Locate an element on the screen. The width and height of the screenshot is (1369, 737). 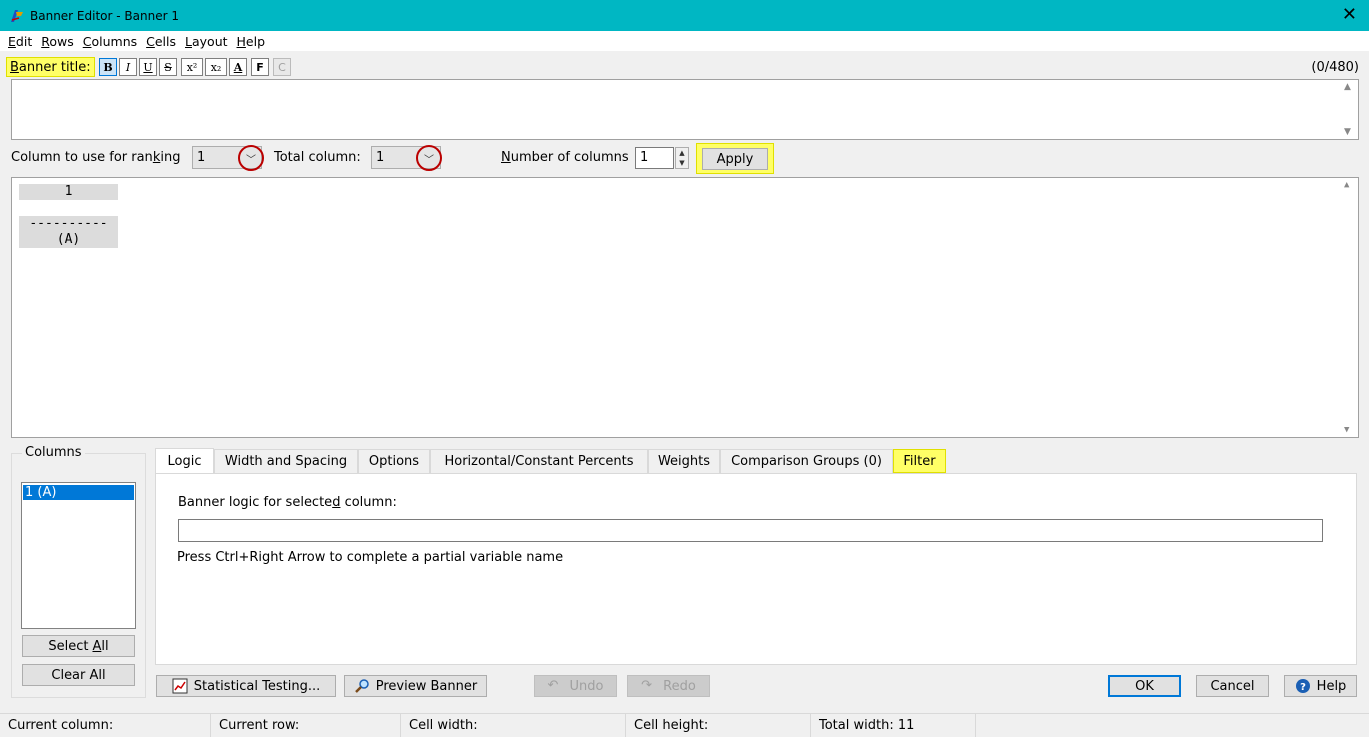
chart-icon is located at coordinates (180, 686).